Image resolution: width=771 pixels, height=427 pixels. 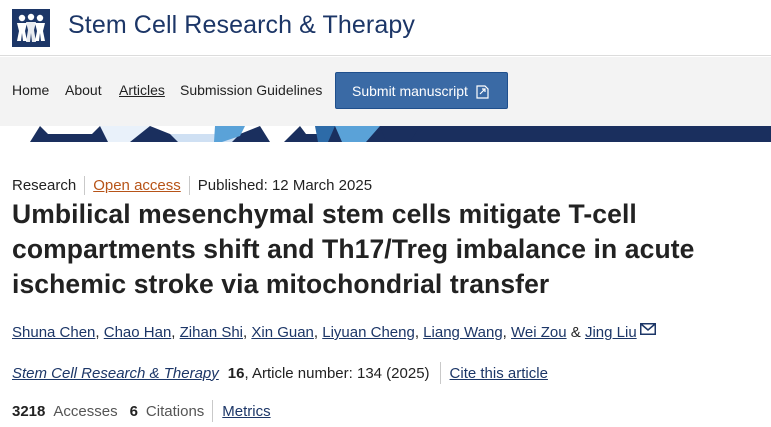 What do you see at coordinates (115, 373) in the screenshot?
I see `journal-link: Stem Cell Research & Therapy` at bounding box center [115, 373].